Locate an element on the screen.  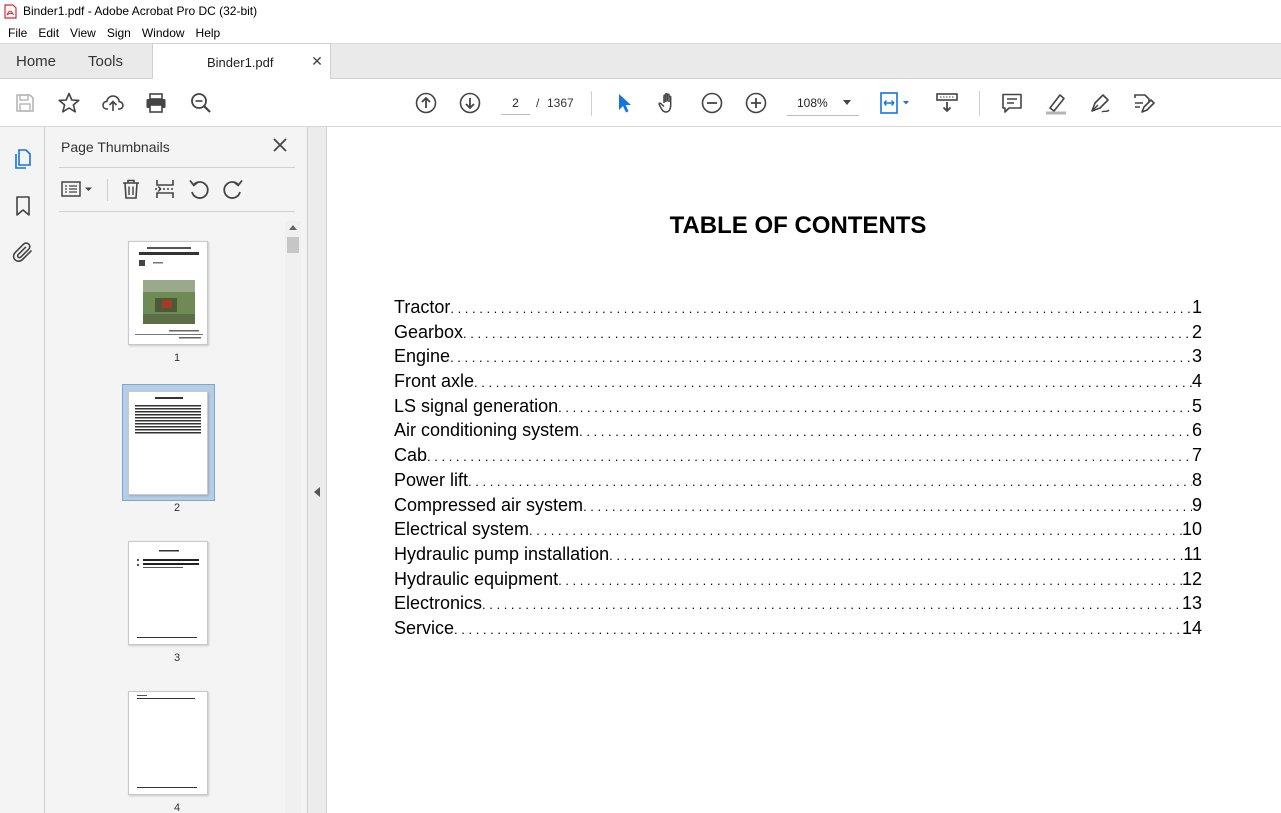
thumbnail-label-2: 2 is located at coordinates (177, 508).